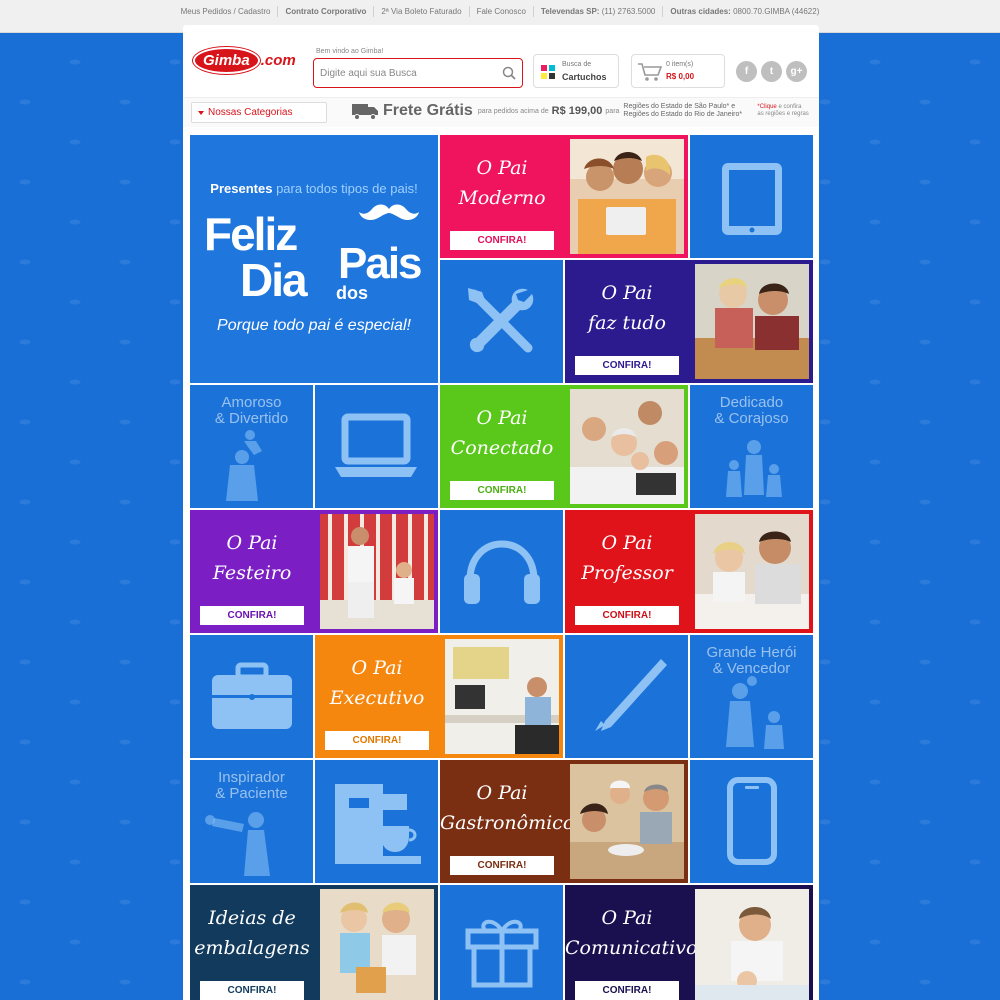  Describe the element at coordinates (627, 446) in the screenshot. I see `family-computer-photo` at that location.